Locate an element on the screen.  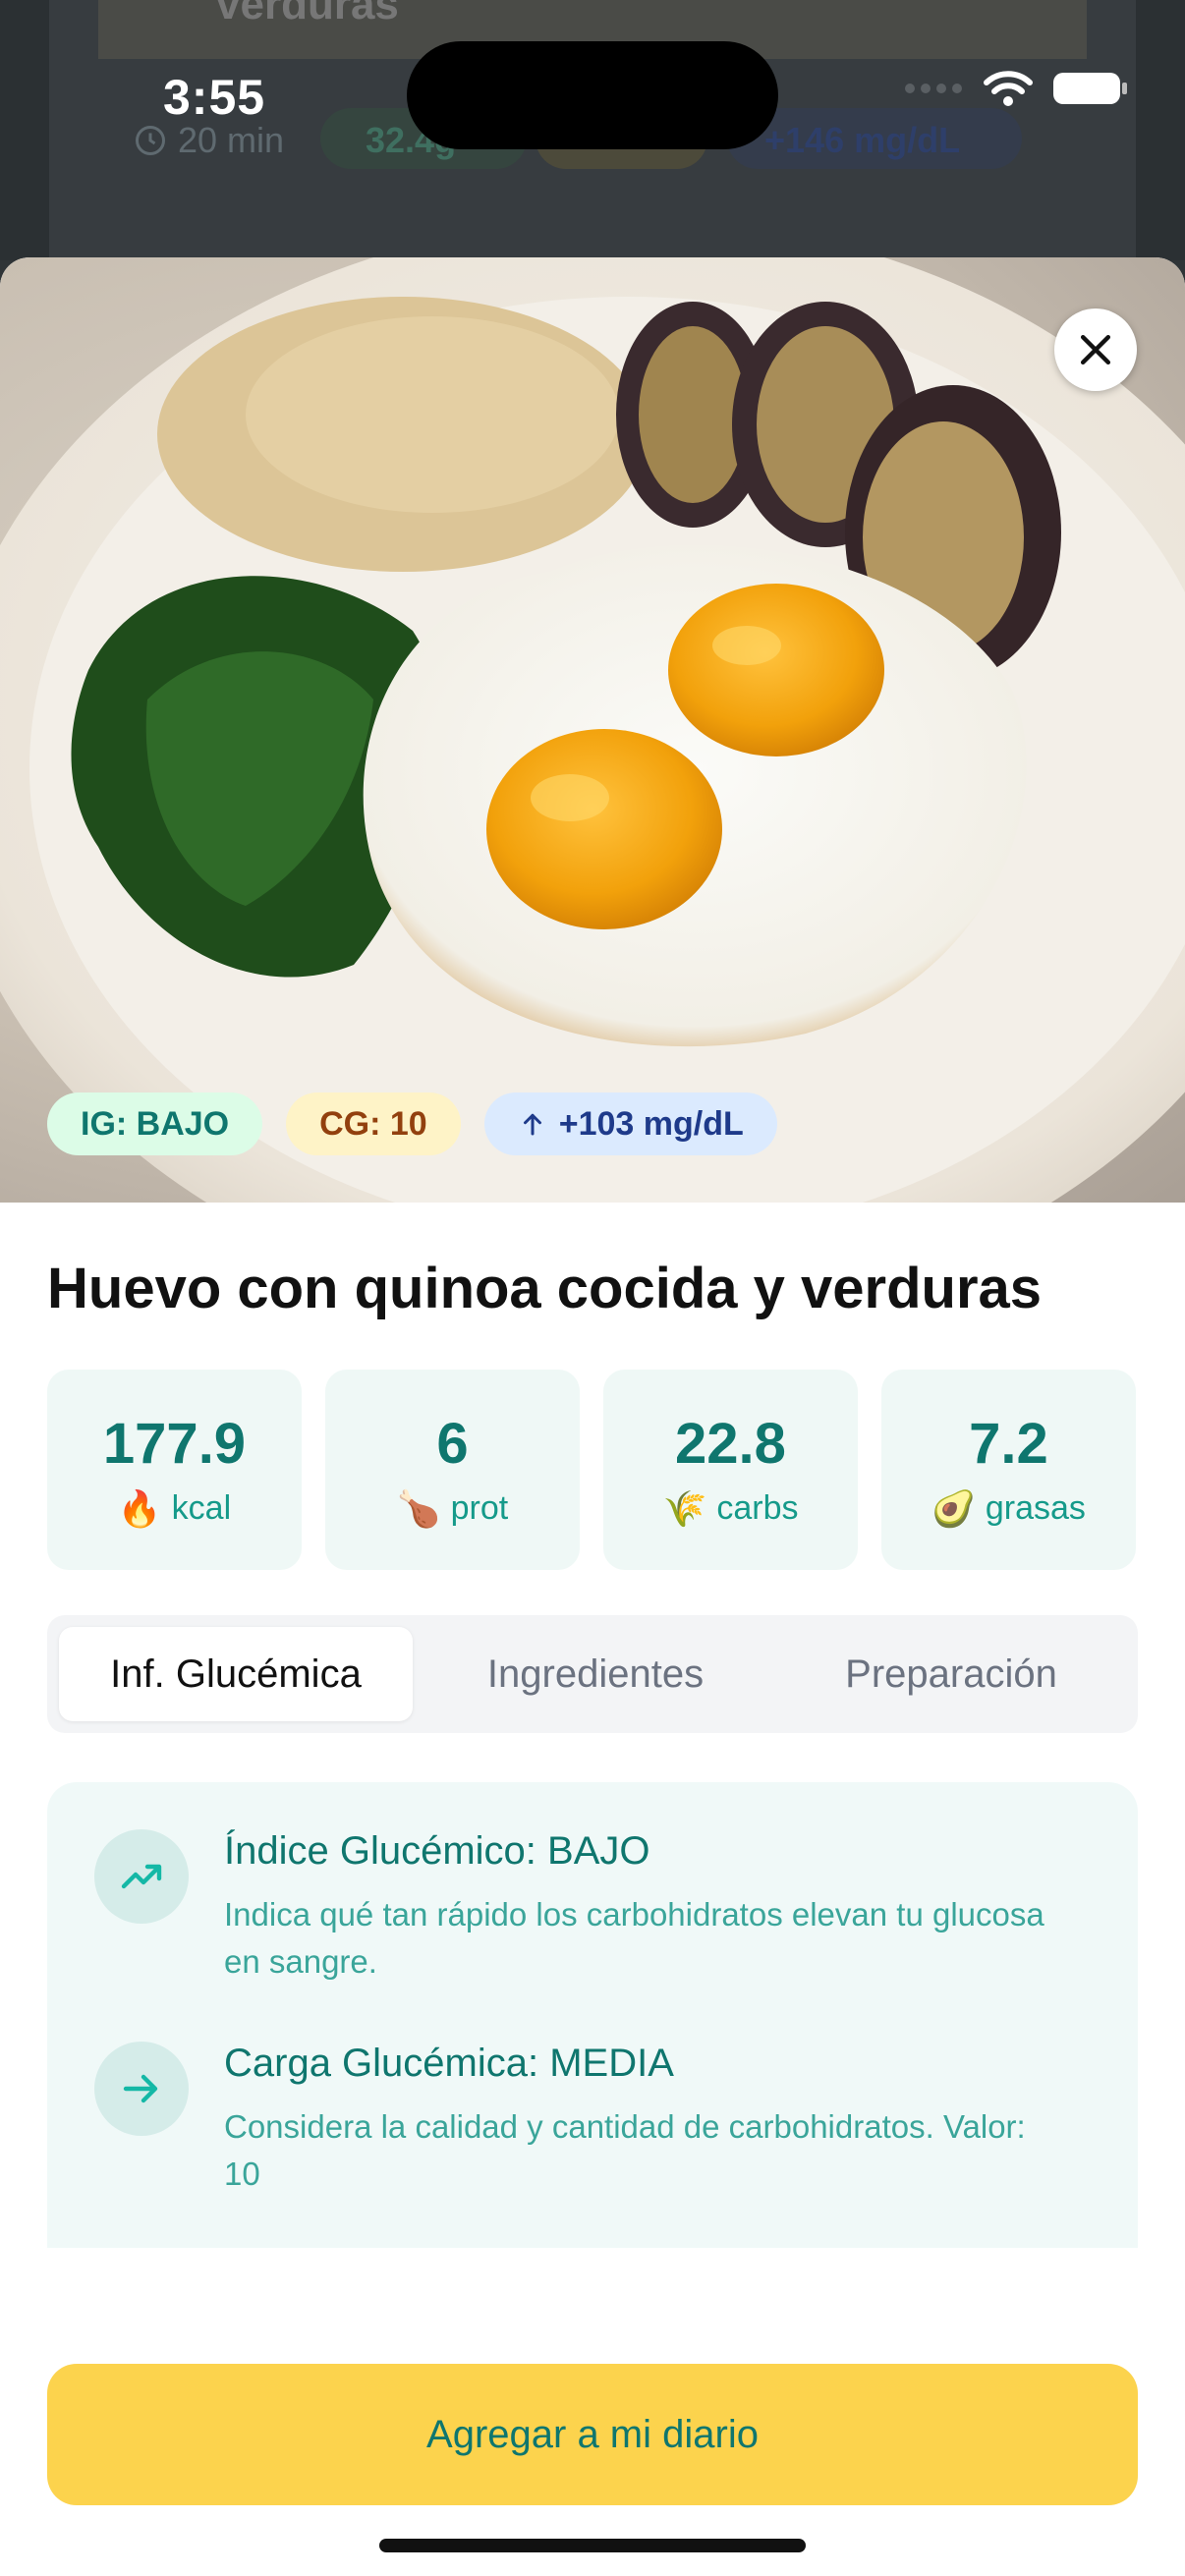
tab-glycemic-info: Inf. Glucémica is located at coordinates (236, 1674).